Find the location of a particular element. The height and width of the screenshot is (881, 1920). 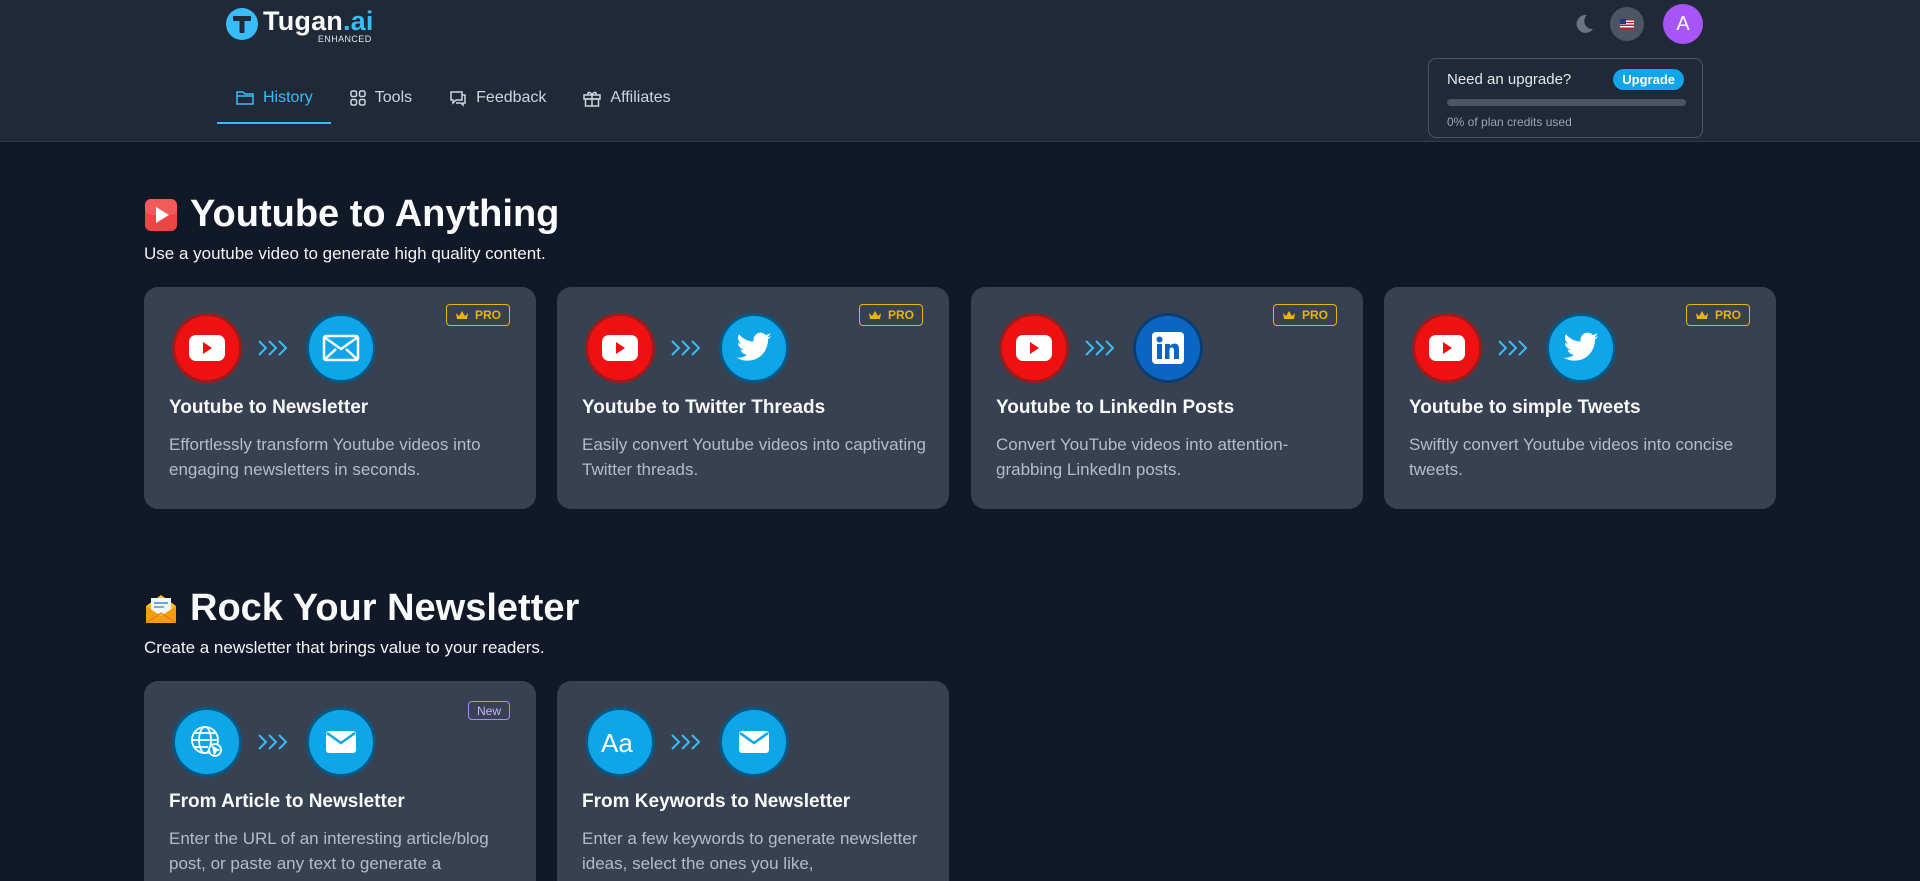

main-nav: History Tools Feedback Affiliates is located at coordinates (453, 98).